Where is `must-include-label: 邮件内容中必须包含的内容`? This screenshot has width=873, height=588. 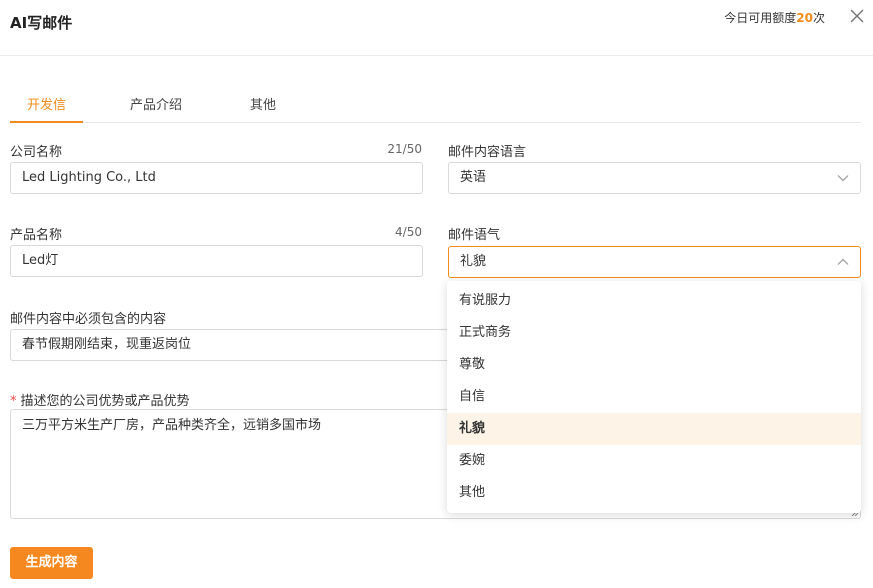
must-include-label: 邮件内容中必须包含的内容 is located at coordinates (88, 319).